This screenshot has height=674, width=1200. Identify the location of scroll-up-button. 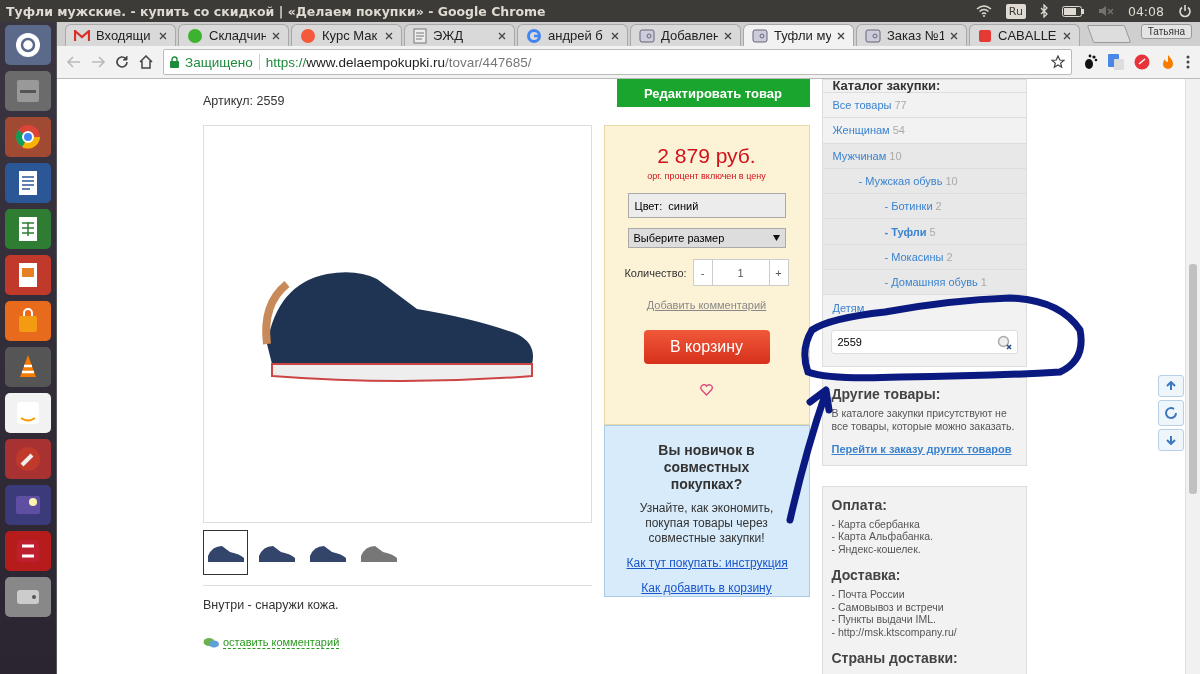
(1171, 386).